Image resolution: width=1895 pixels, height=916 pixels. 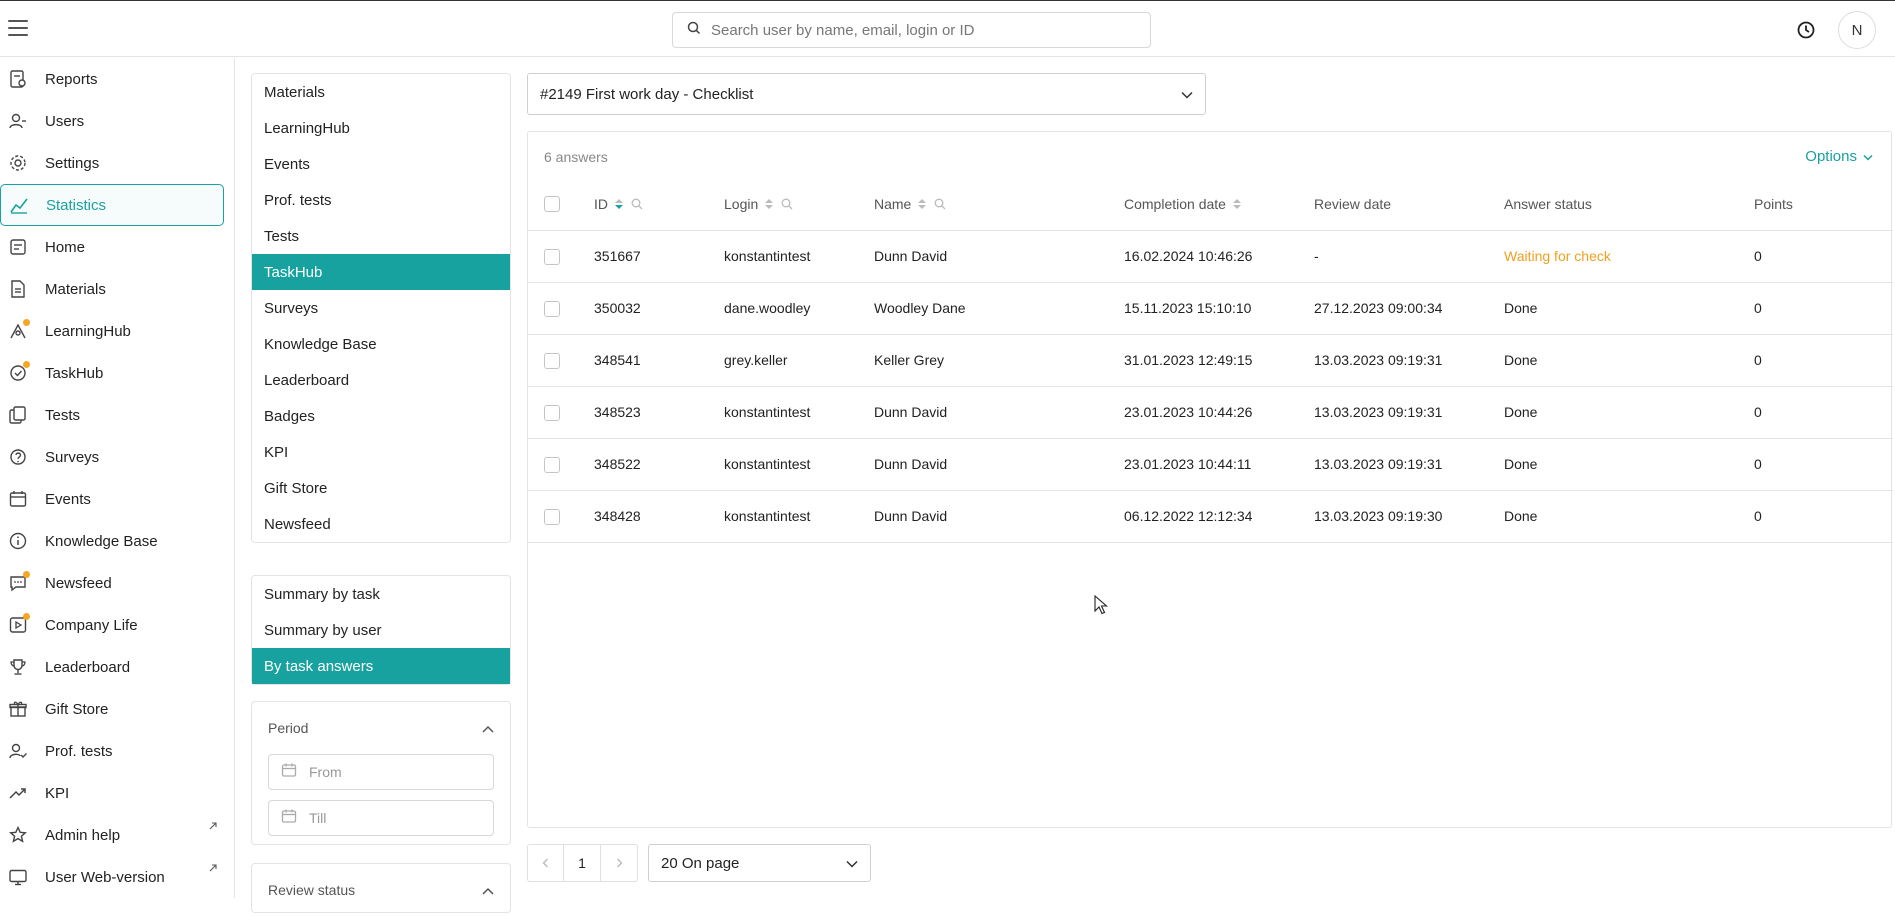 I want to click on select-all-checkbox, so click(x=552, y=204).